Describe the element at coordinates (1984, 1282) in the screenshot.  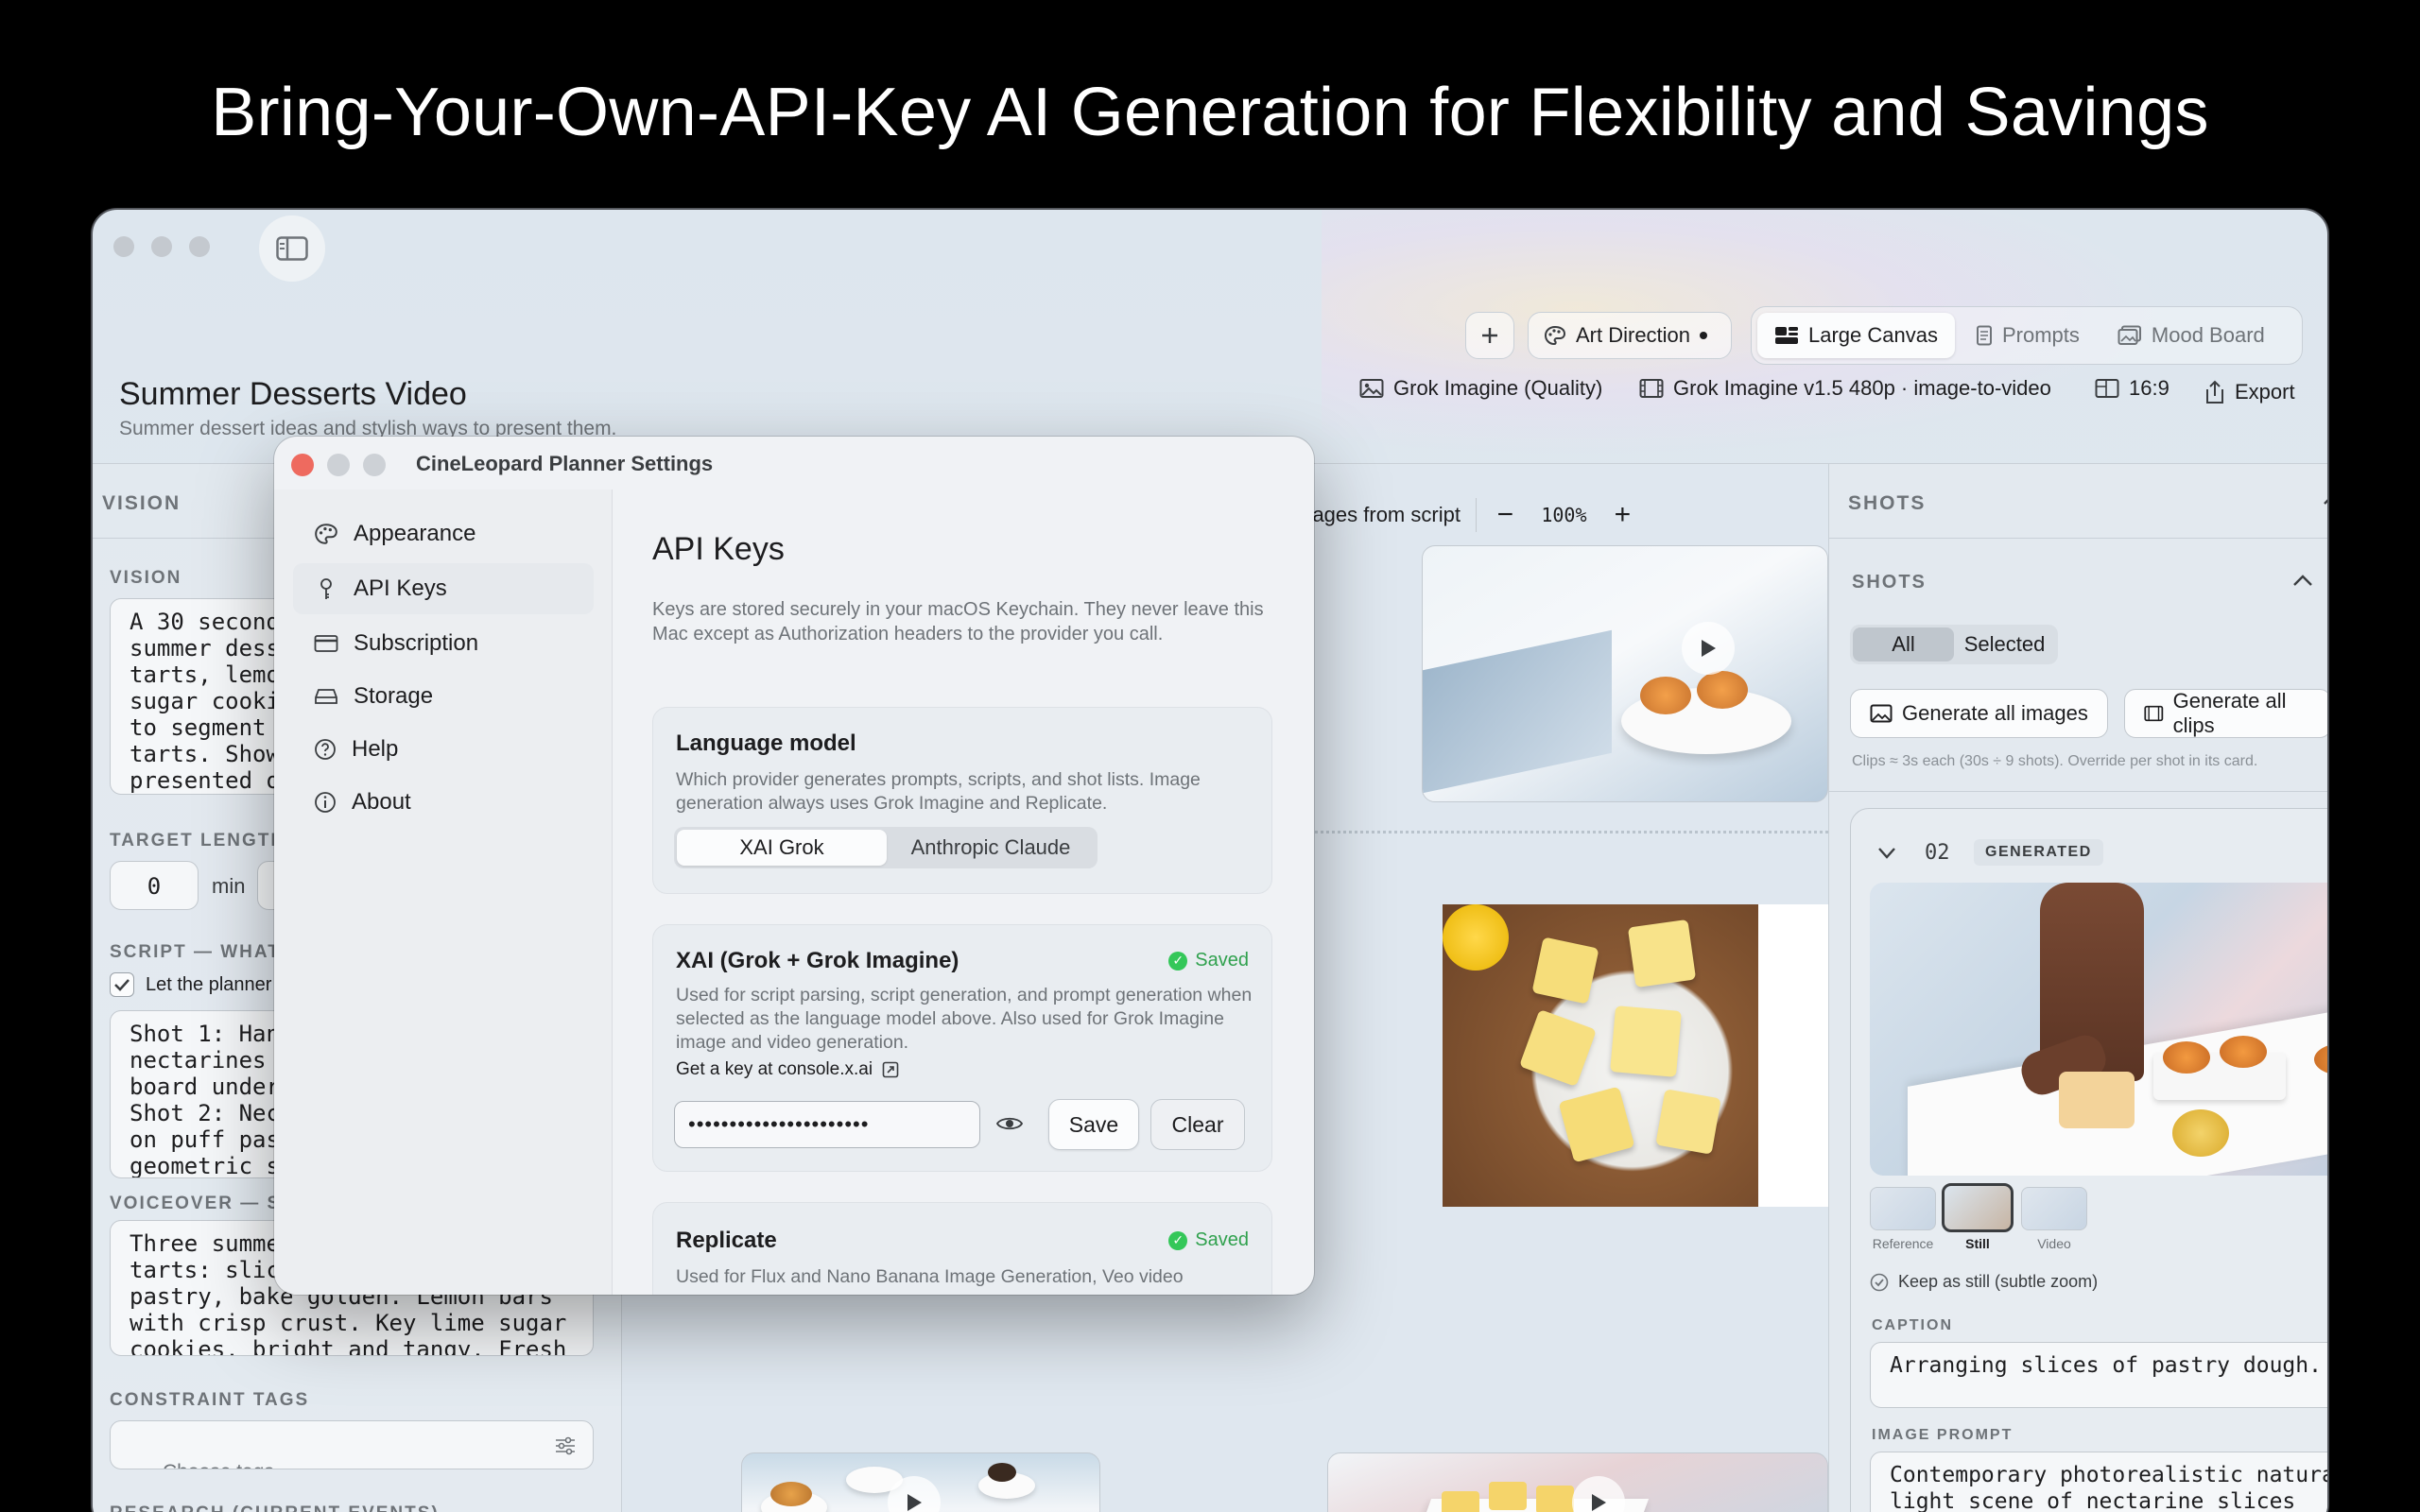
I see `keep-still-toggle: Keep as still (subtle zoom)` at that location.